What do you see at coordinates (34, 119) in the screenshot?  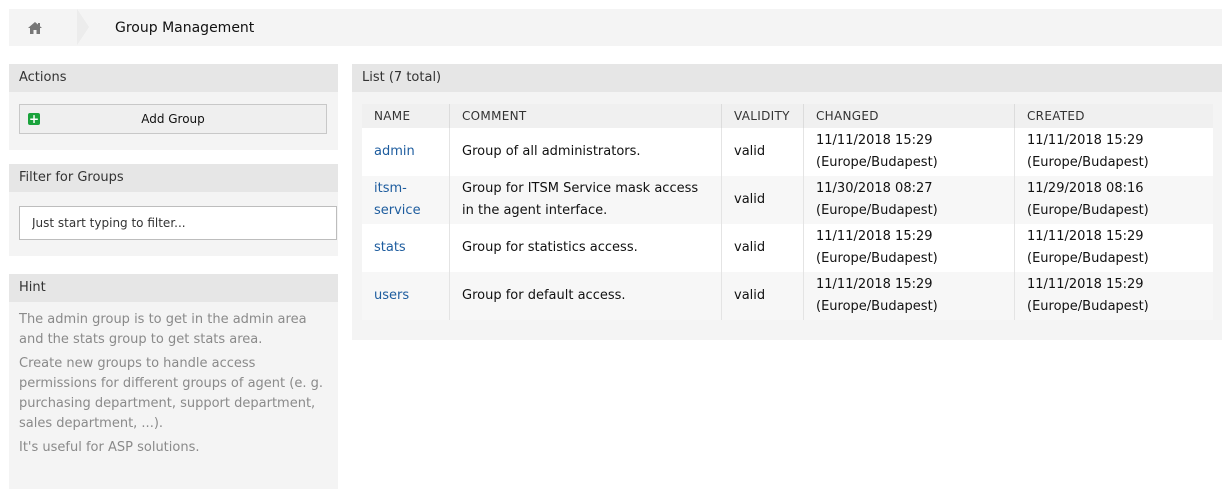 I see `plus-icon: +` at bounding box center [34, 119].